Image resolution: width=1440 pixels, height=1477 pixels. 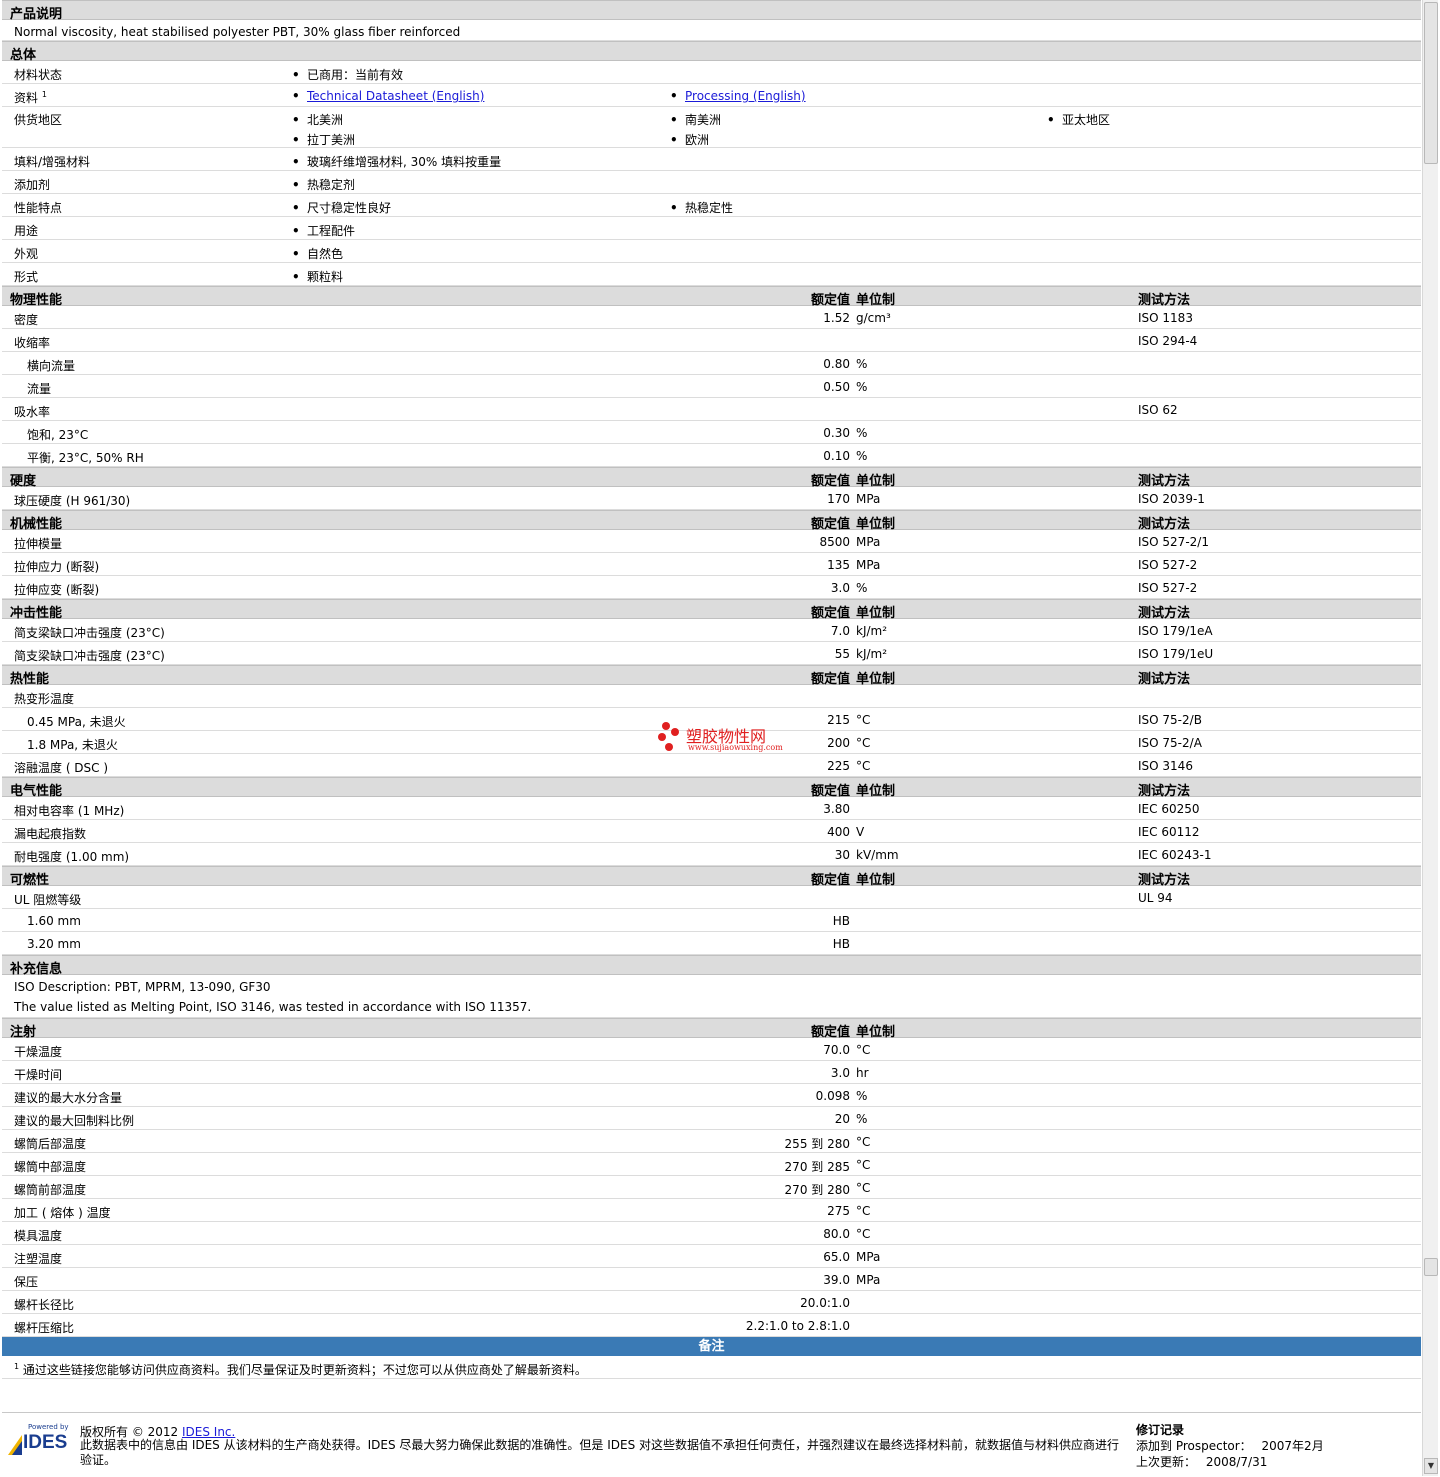 What do you see at coordinates (142, 987) in the screenshot?
I see `supplementary-line: ISO Description: PBT, MPRM, 13-090, GF30` at bounding box center [142, 987].